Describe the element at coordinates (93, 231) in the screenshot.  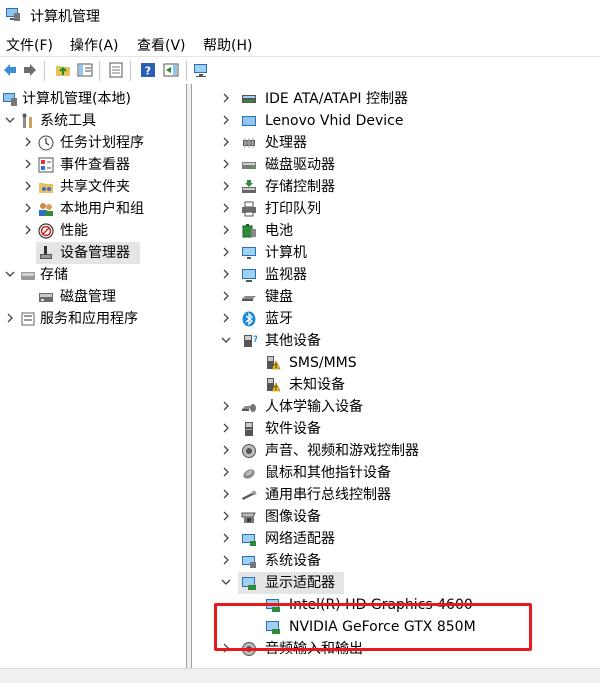
I see `tree-item-performance: 性能` at that location.